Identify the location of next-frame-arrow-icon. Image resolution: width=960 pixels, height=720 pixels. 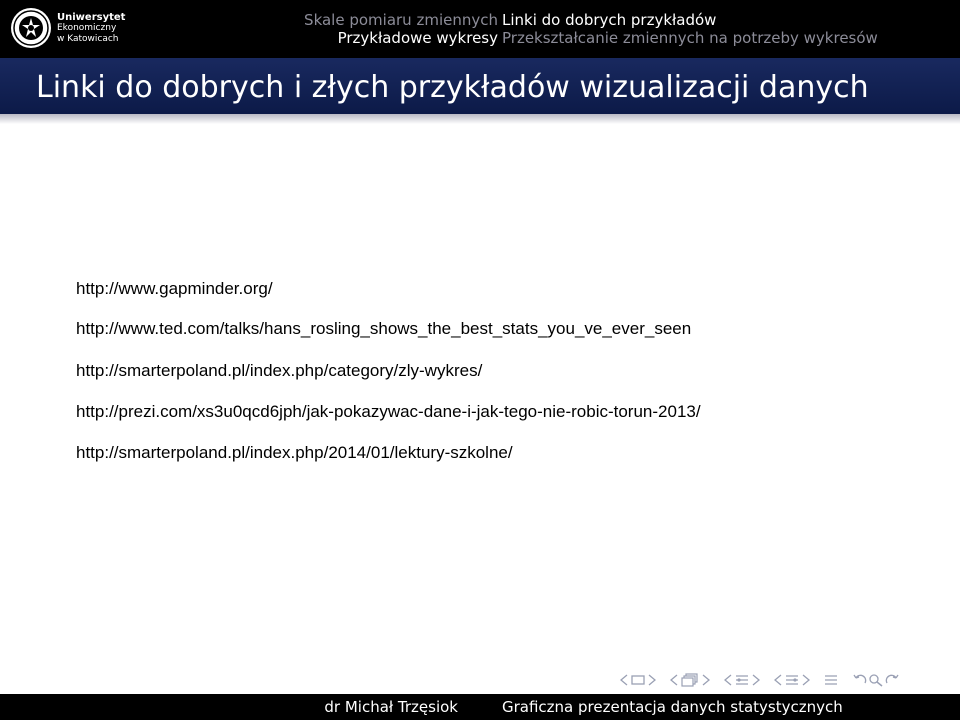
(706, 680).